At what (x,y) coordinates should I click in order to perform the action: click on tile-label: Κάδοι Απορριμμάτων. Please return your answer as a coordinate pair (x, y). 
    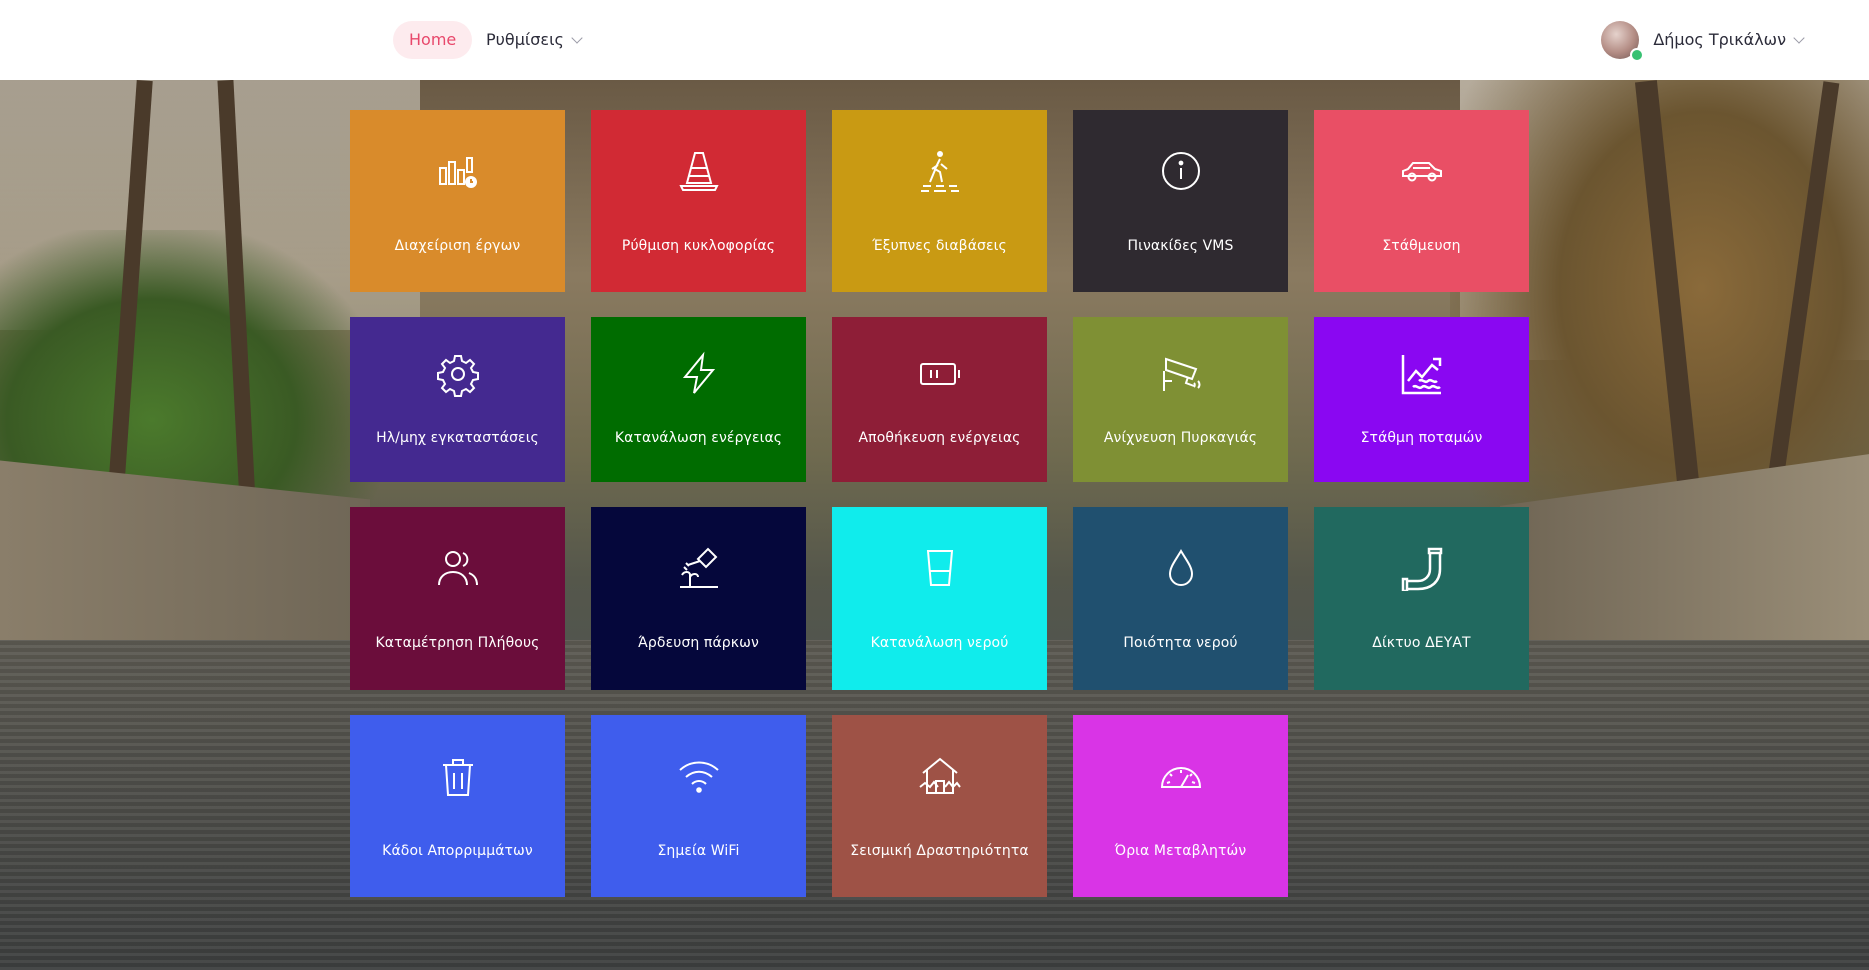
    Looking at the image, I should click on (457, 851).